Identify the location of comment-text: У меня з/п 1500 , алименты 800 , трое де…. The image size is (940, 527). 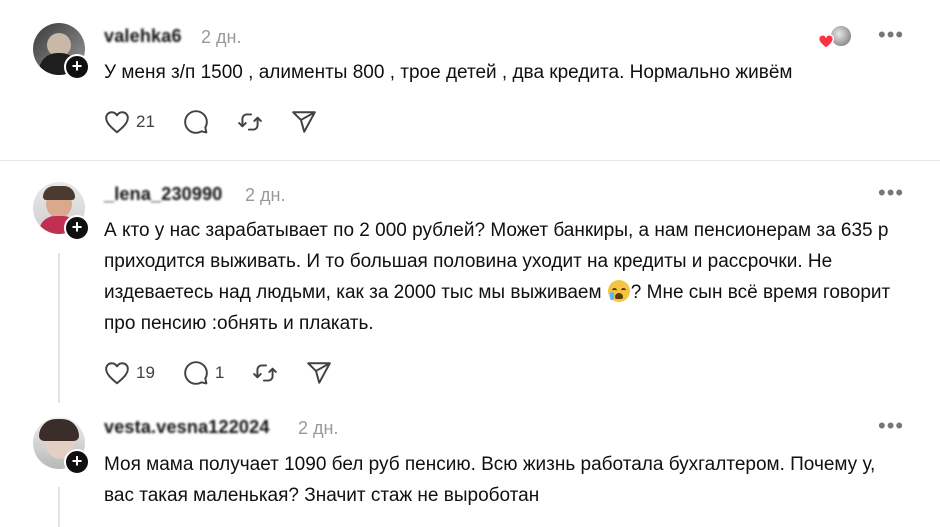
(448, 72).